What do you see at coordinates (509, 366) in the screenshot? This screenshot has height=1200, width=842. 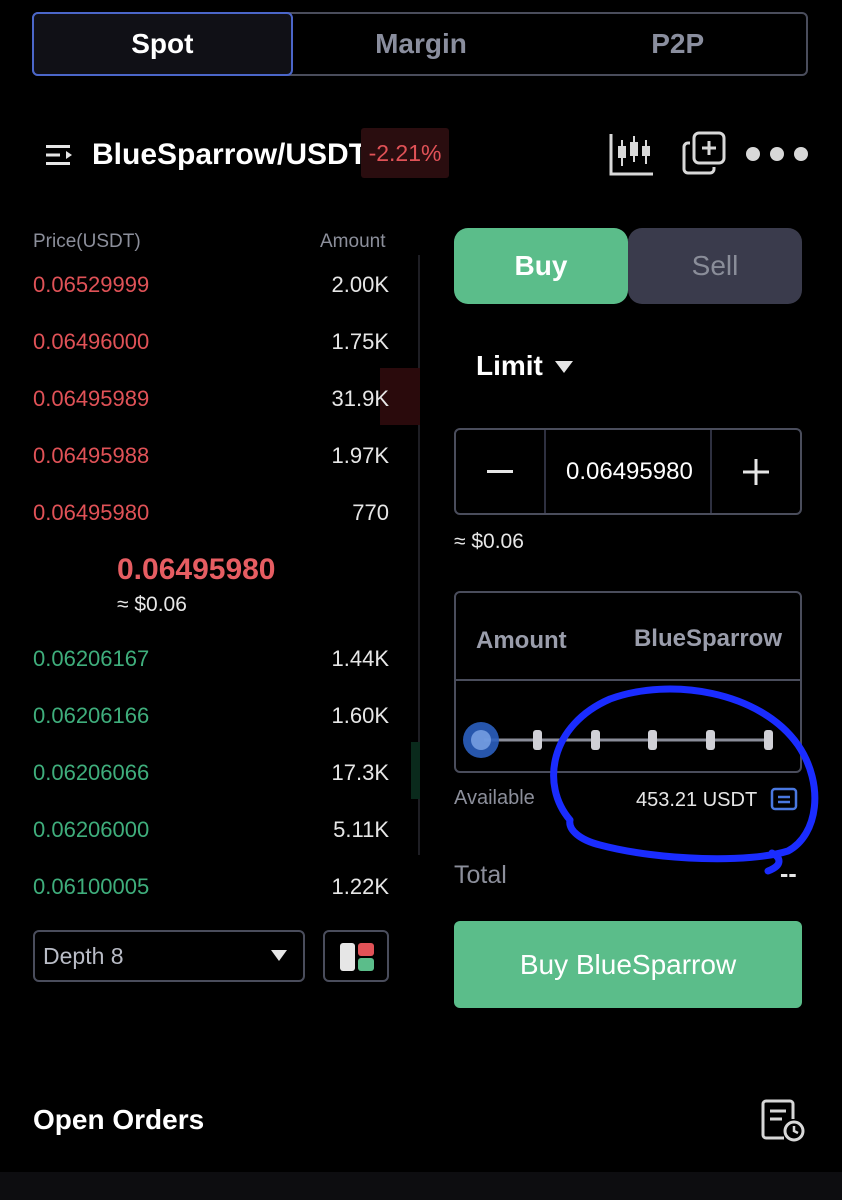 I see `order-type-select: Limit` at bounding box center [509, 366].